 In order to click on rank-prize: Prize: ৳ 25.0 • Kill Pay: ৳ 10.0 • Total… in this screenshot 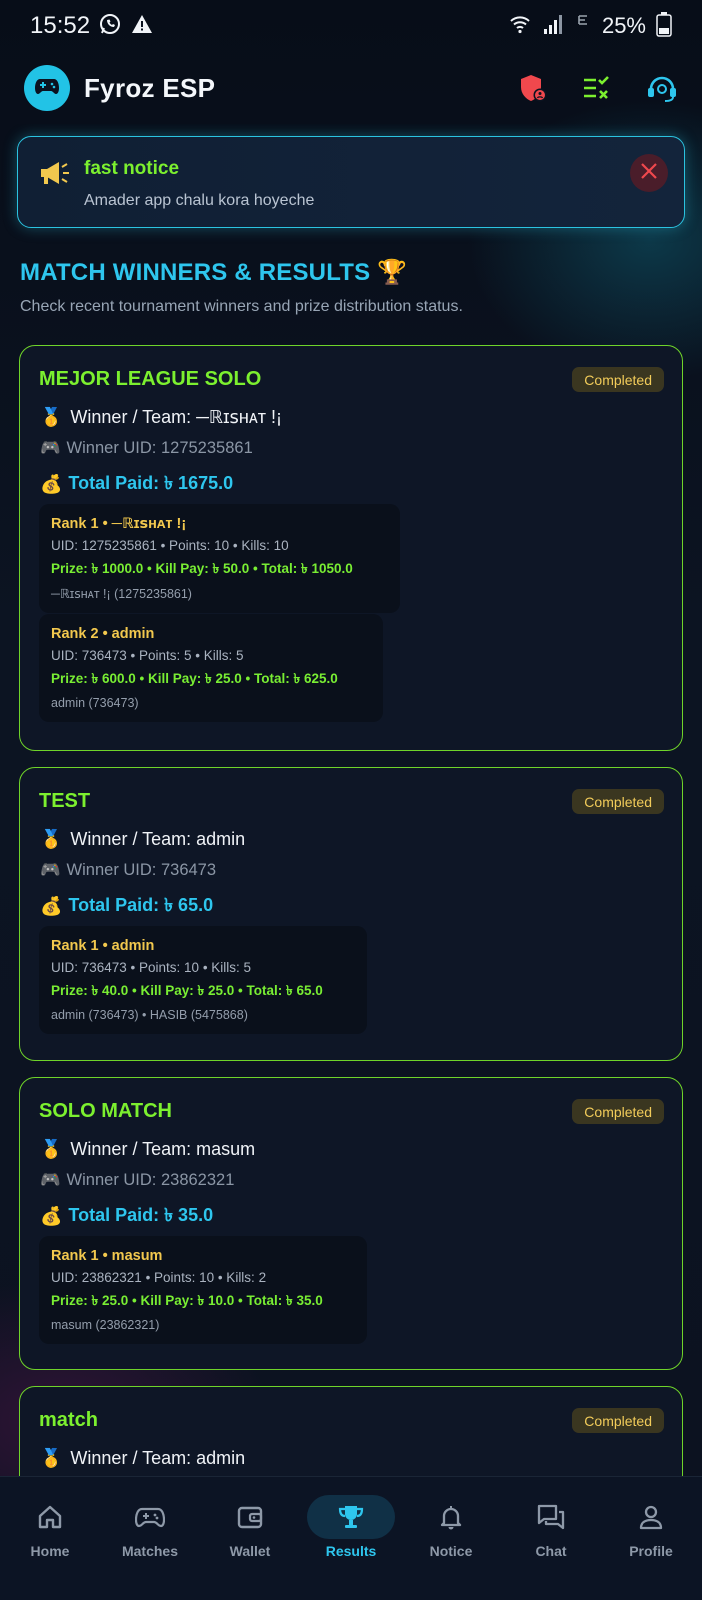, I will do `click(187, 1300)`.